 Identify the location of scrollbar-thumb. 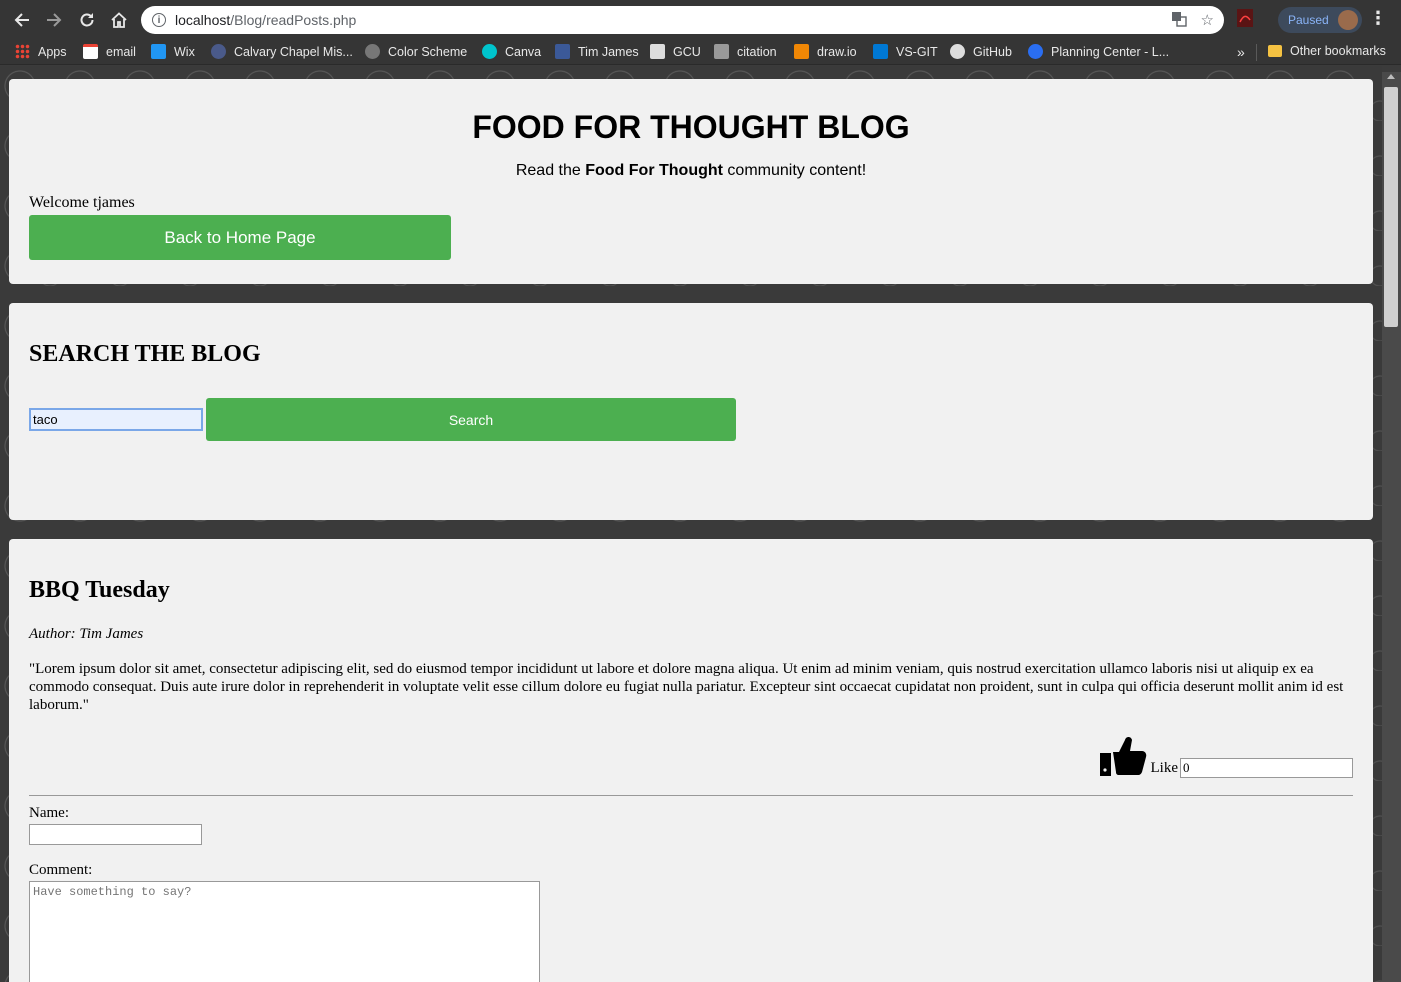
(1391, 207).